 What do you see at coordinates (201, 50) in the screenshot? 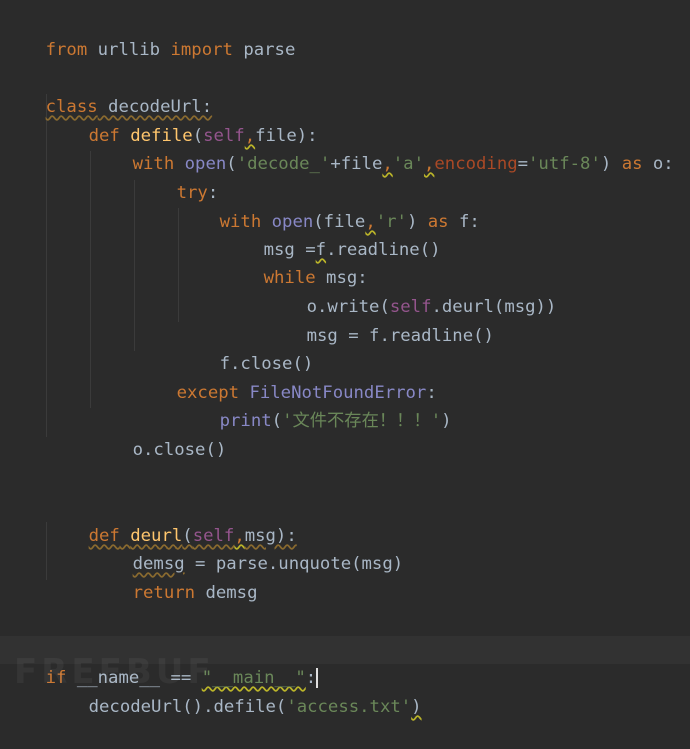
I see `token: import` at bounding box center [201, 50].